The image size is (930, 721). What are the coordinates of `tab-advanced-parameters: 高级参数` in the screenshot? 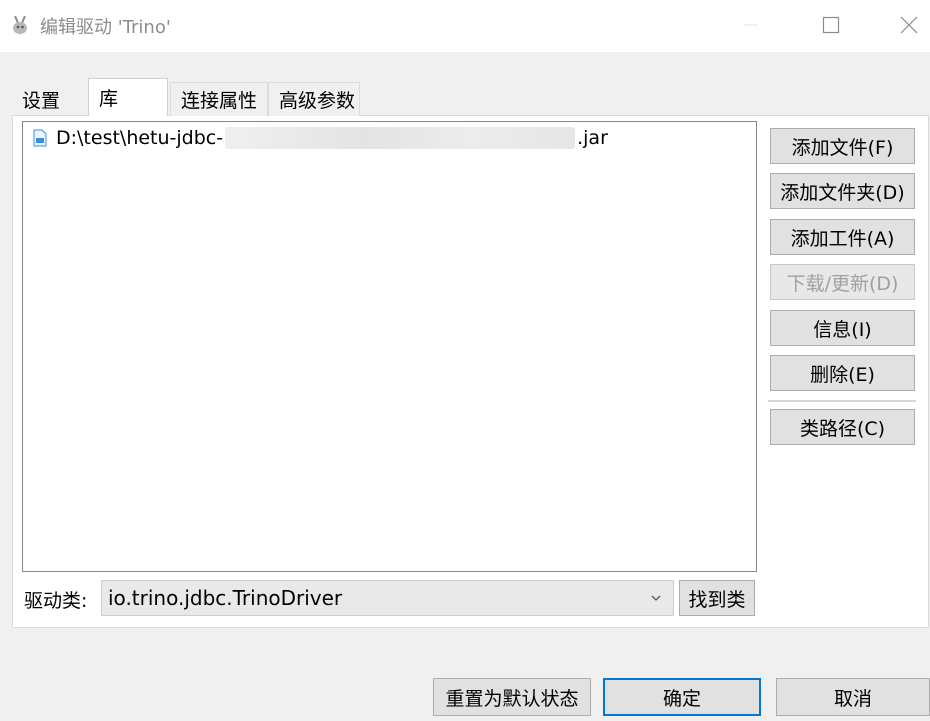 It's located at (314, 99).